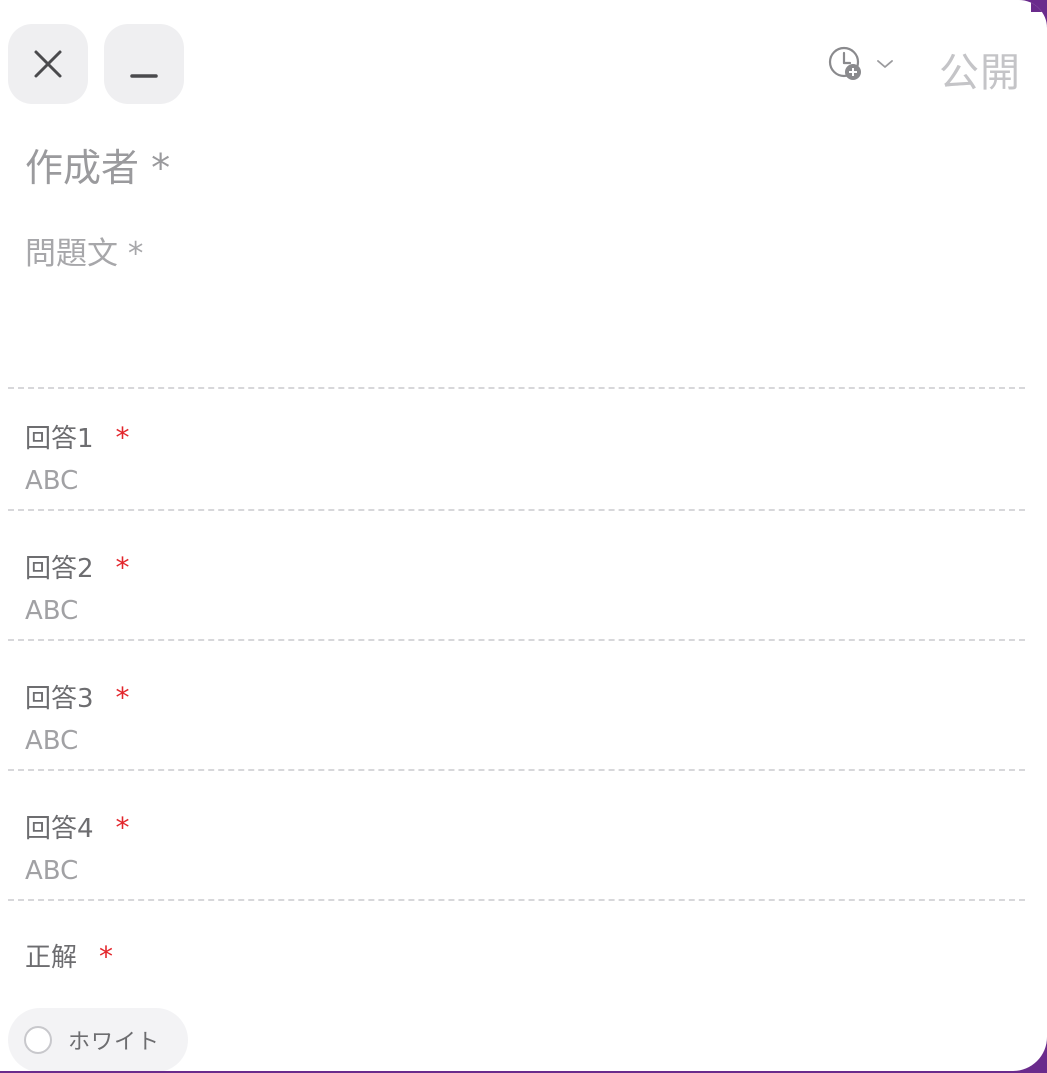 The height and width of the screenshot is (1073, 1047). I want to click on answer-1-label: 回答1 *, so click(77, 436).